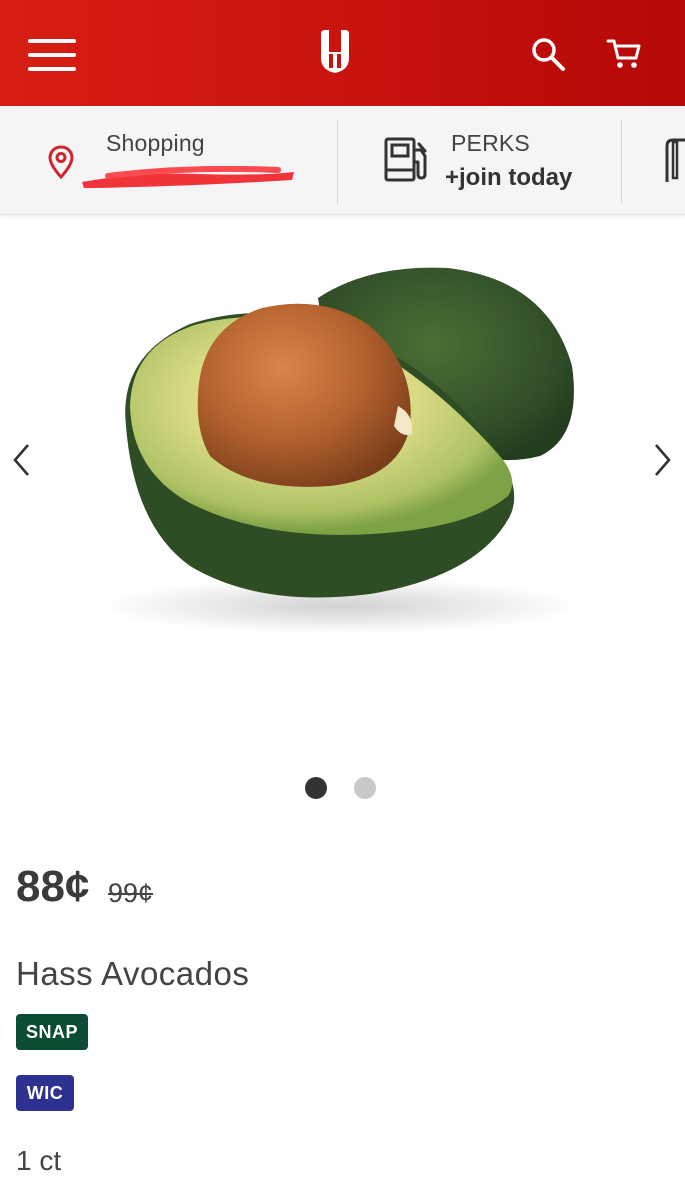  What do you see at coordinates (155, 143) in the screenshot?
I see `shopping-label: Shopping` at bounding box center [155, 143].